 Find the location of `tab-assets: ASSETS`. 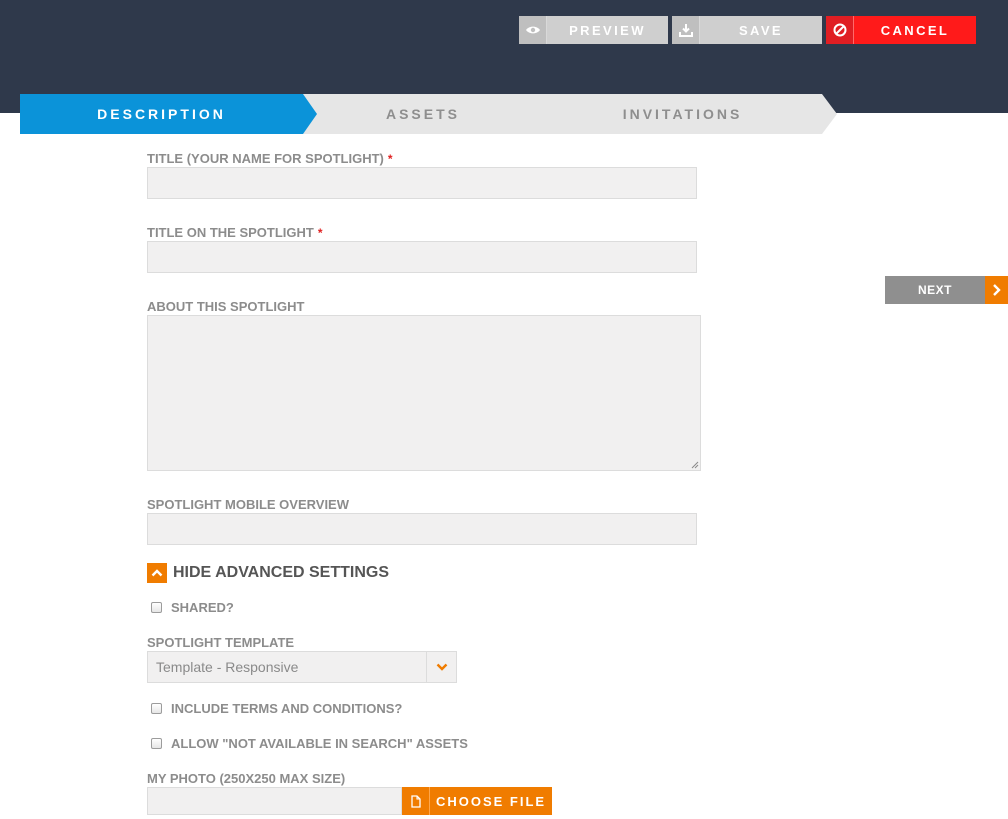

tab-assets: ASSETS is located at coordinates (423, 114).